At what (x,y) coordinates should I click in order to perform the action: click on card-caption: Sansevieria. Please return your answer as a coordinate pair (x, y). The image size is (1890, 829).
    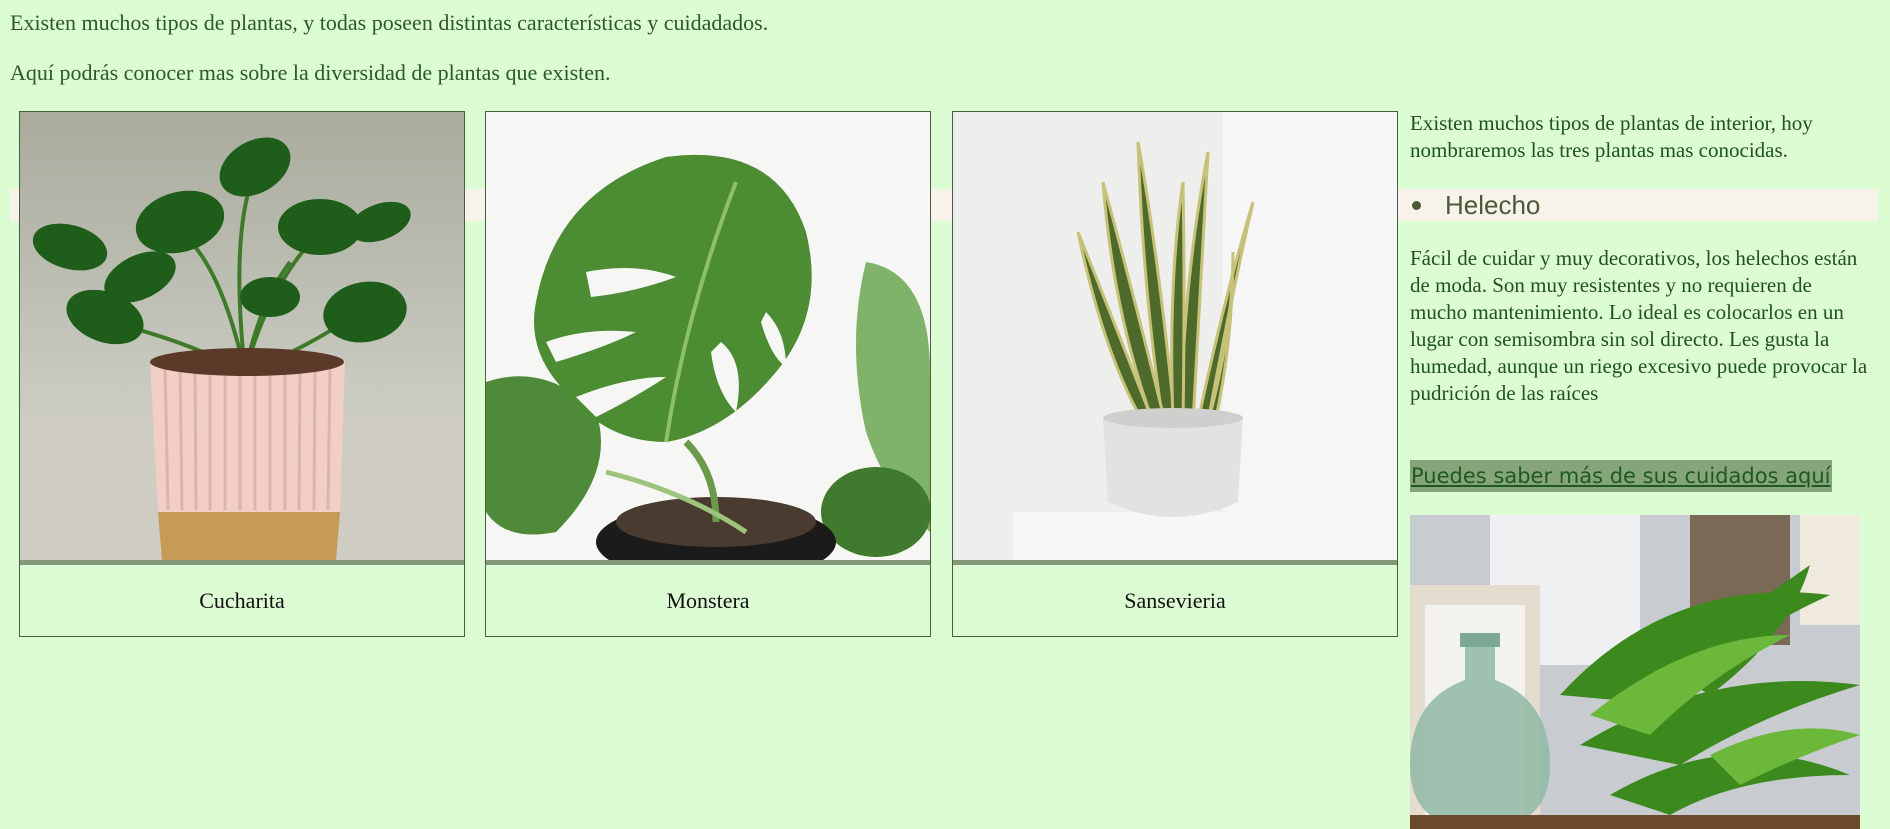
    Looking at the image, I should click on (1175, 600).